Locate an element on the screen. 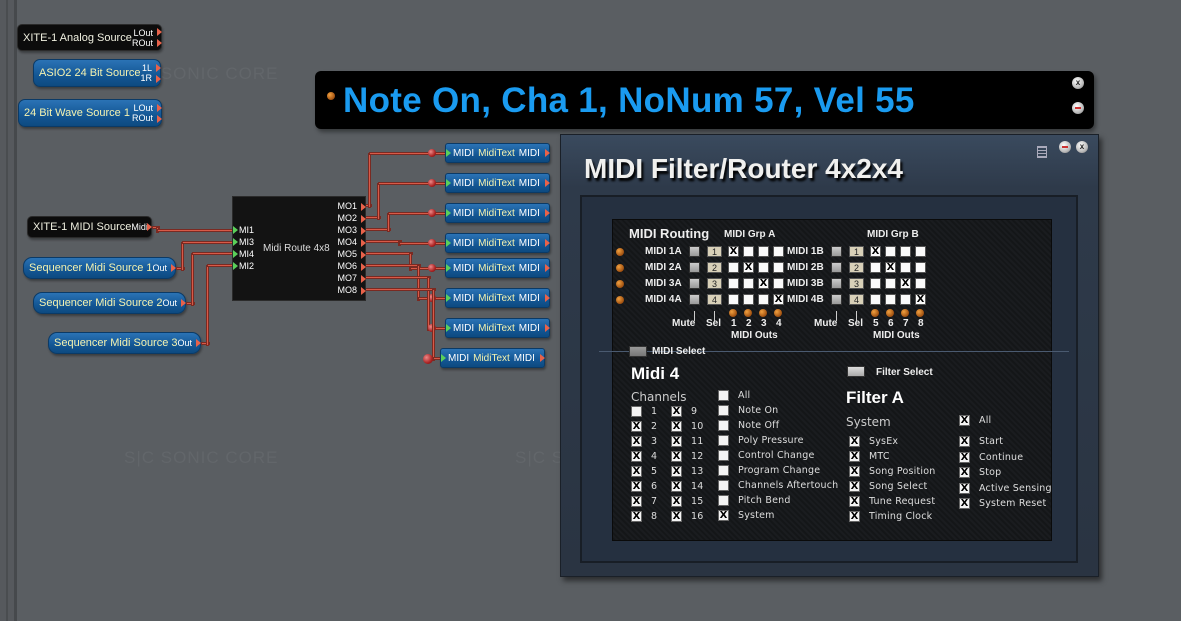  module-sequencer-midi-source-3: Sequencer Midi Source 3 Out is located at coordinates (124, 343).